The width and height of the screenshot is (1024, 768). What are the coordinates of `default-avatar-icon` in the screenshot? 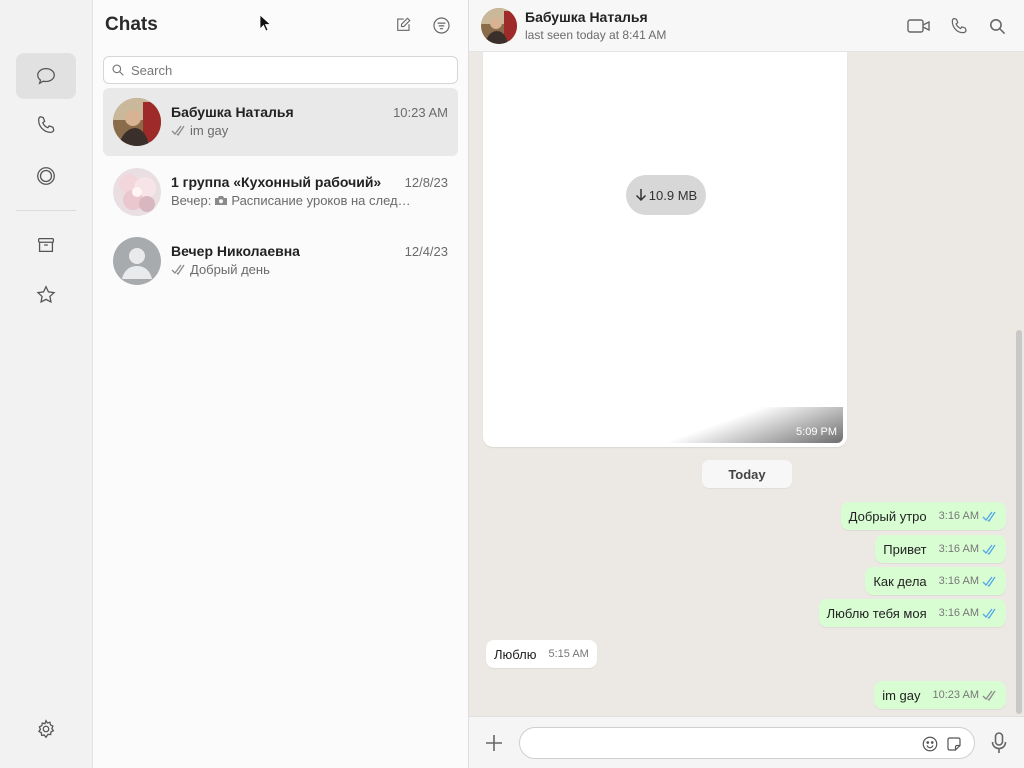 It's located at (137, 261).